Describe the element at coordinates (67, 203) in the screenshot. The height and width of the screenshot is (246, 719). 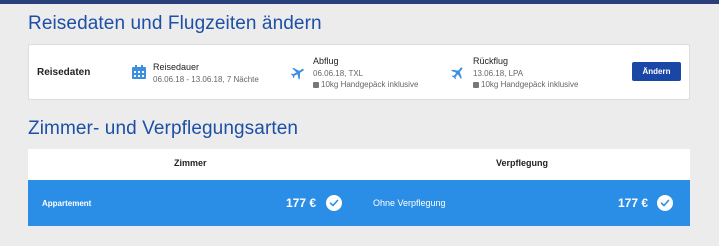
I see `room-name: Appartement` at that location.